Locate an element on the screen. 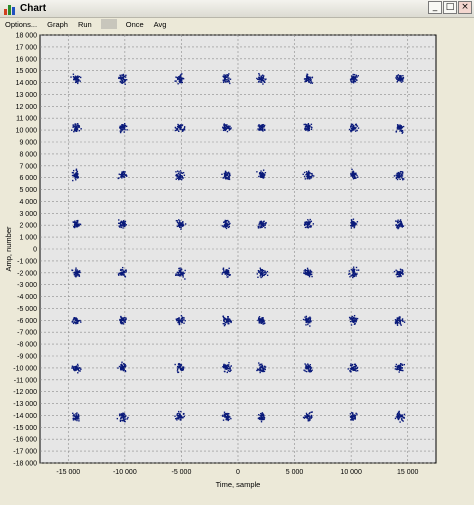 Image resolution: width=474 pixels, height=505 pixels. y-tick-label: 5 000 is located at coordinates (28, 190).